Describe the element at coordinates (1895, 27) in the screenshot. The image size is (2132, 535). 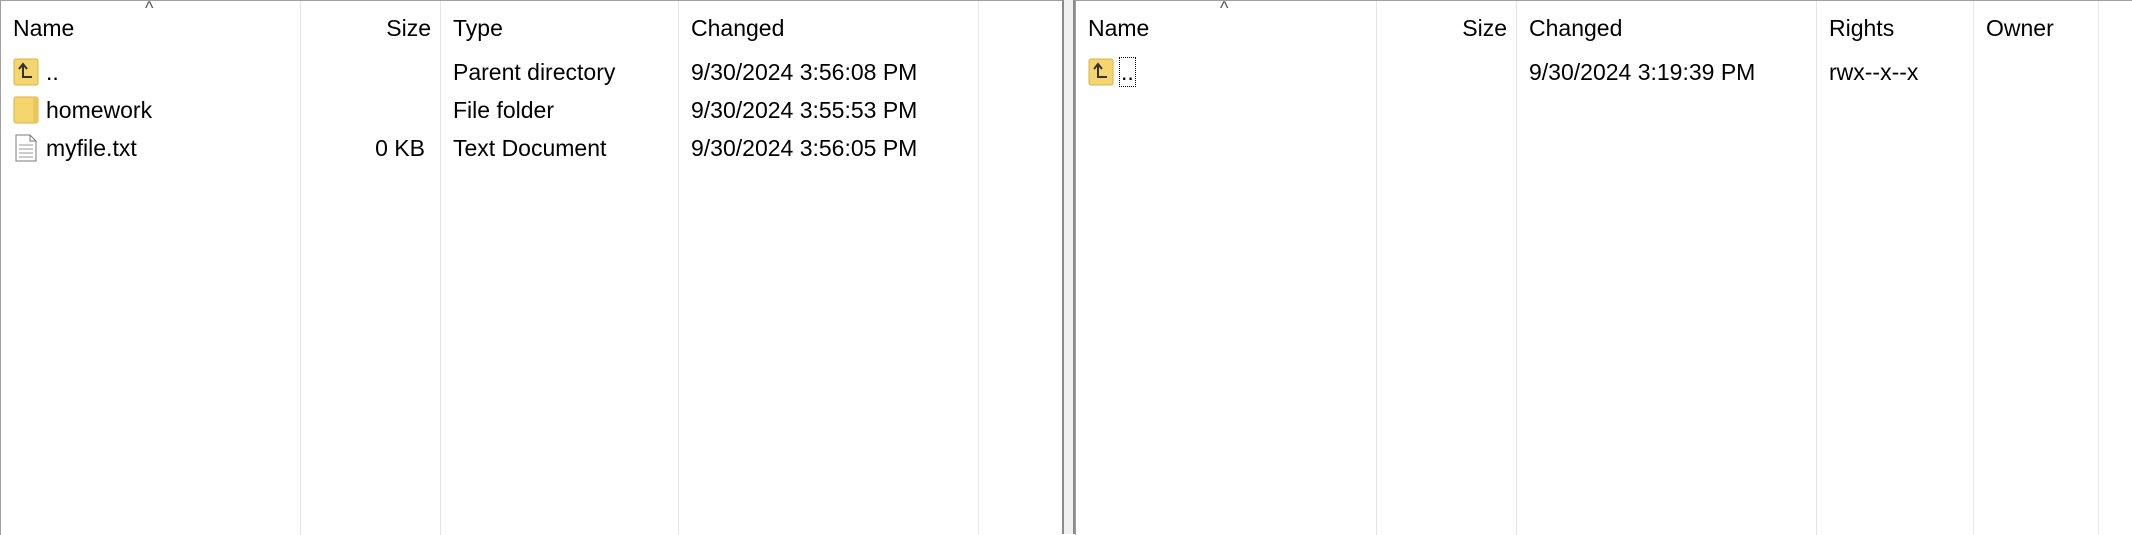
I see `column-header-rights: Rights` at that location.